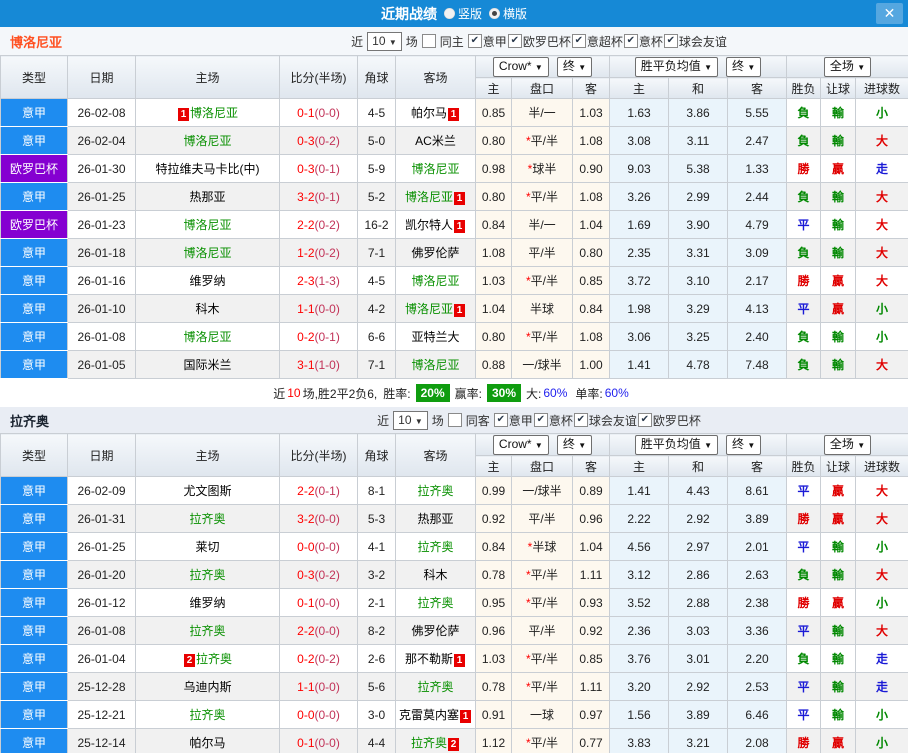 This screenshot has width=908, height=753. Describe the element at coordinates (757, 336) in the screenshot. I see `avg-away-cell: 2.40` at that location.